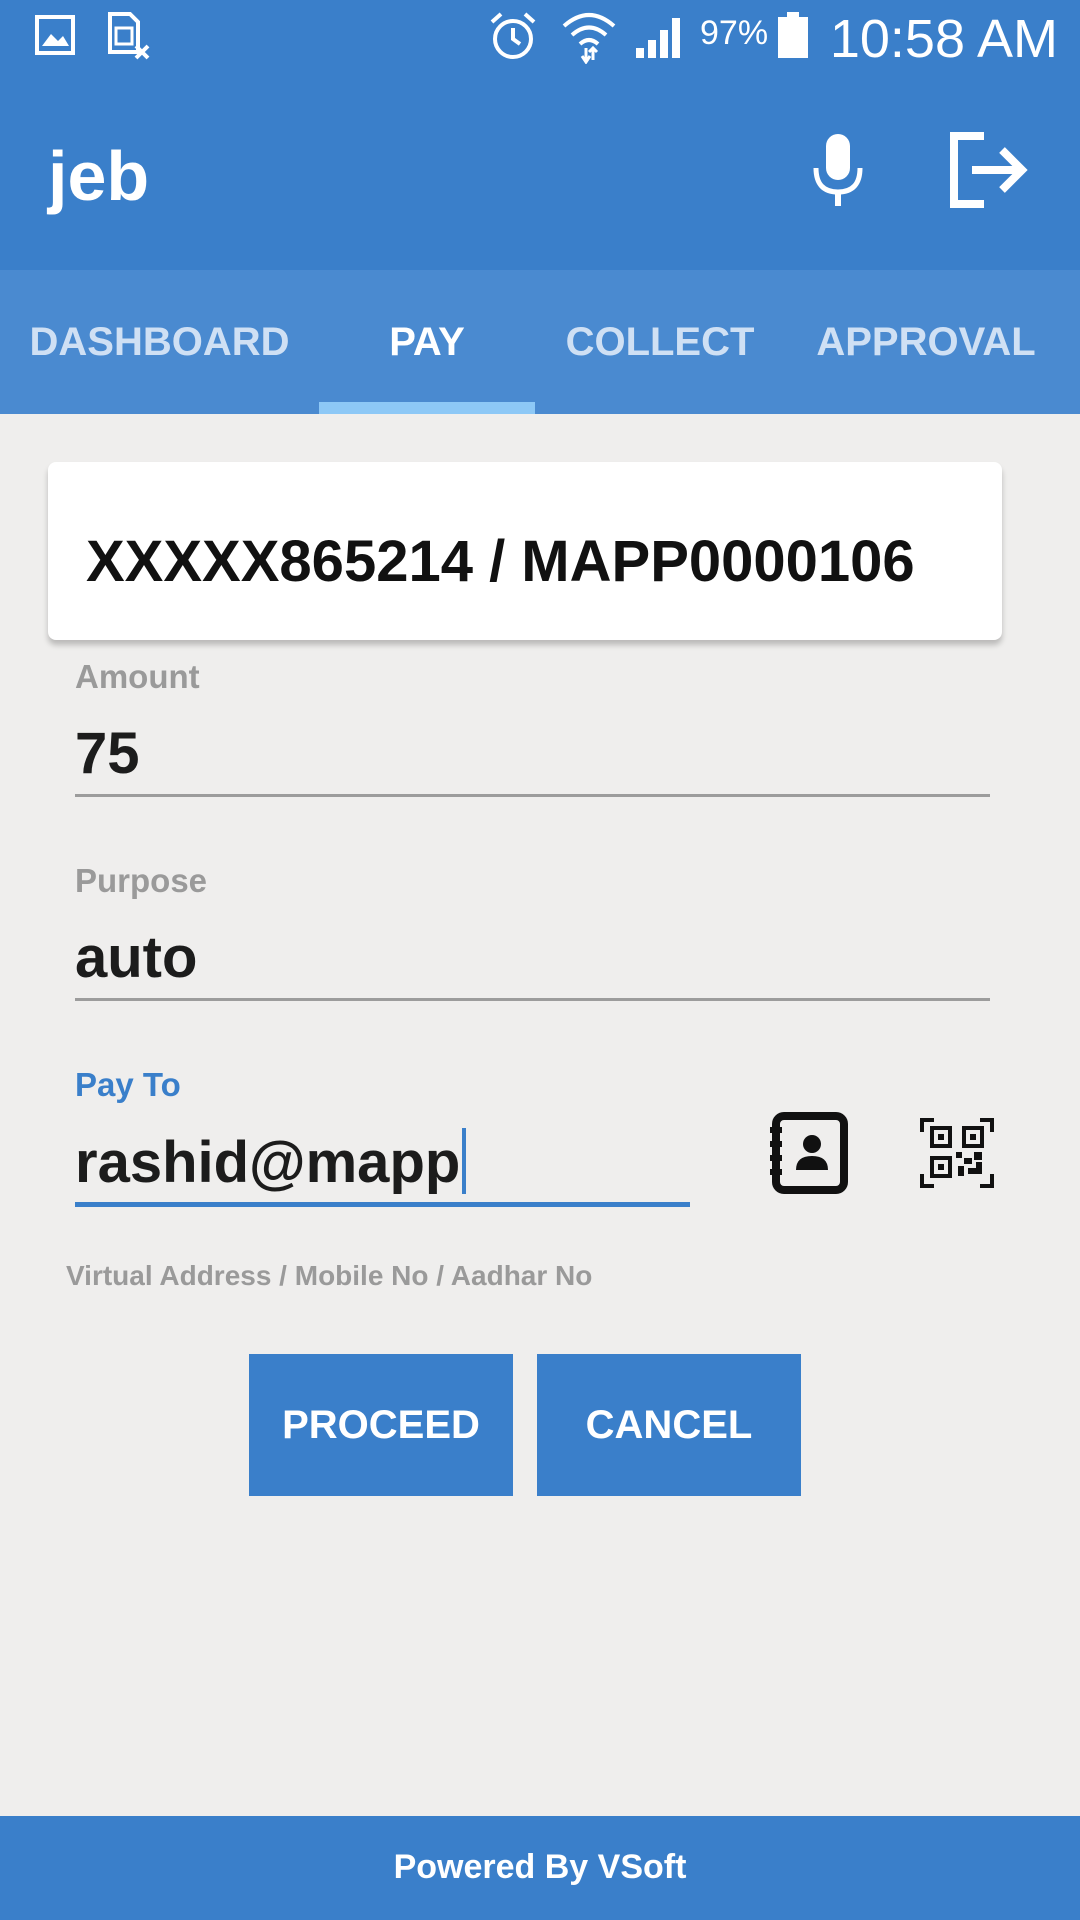 This screenshot has width=1080, height=1920. What do you see at coordinates (141, 880) in the screenshot?
I see `purpose-label: Purpose` at bounding box center [141, 880].